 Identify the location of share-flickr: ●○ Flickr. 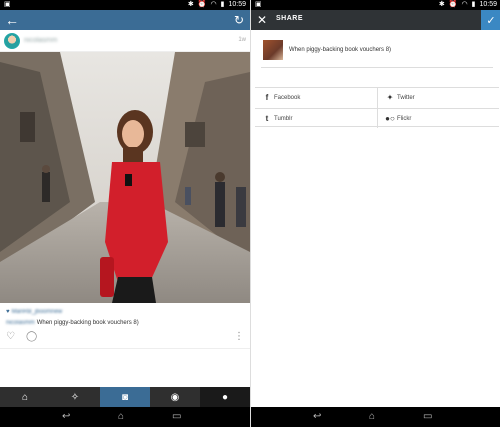
(438, 118).